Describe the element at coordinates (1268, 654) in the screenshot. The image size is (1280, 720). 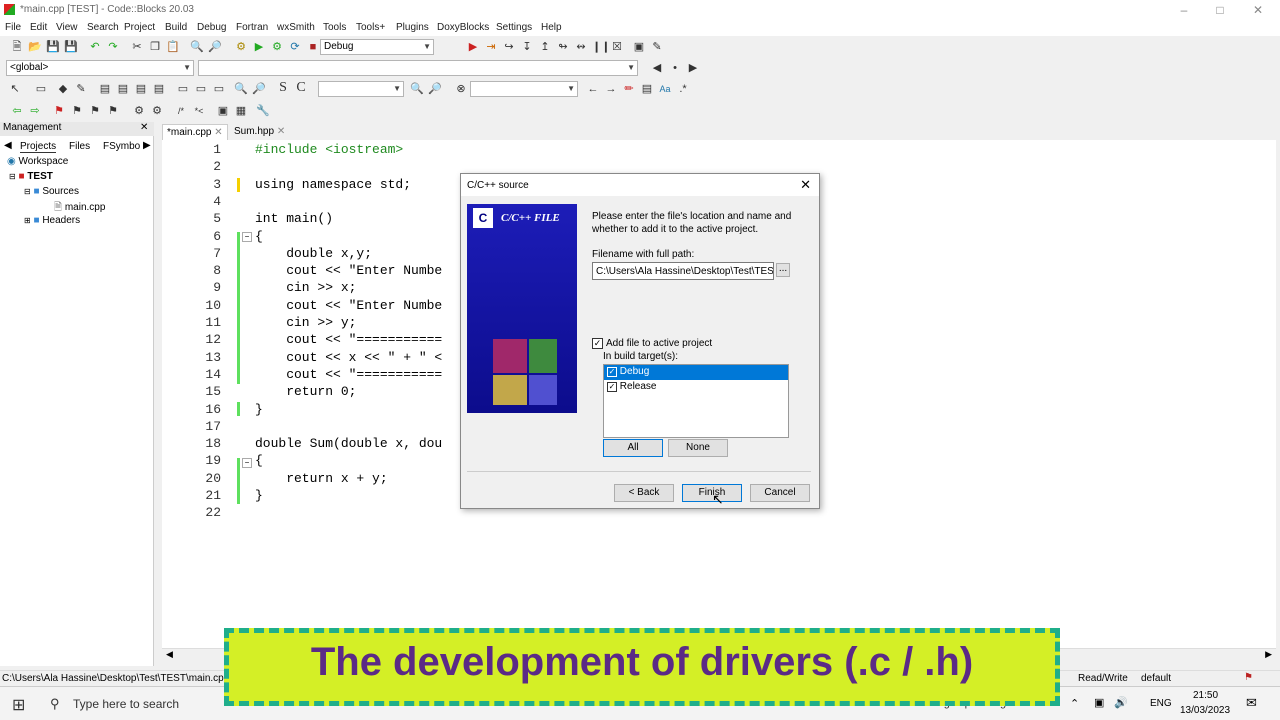
I see `scroll-right-icon: ▶` at that location.